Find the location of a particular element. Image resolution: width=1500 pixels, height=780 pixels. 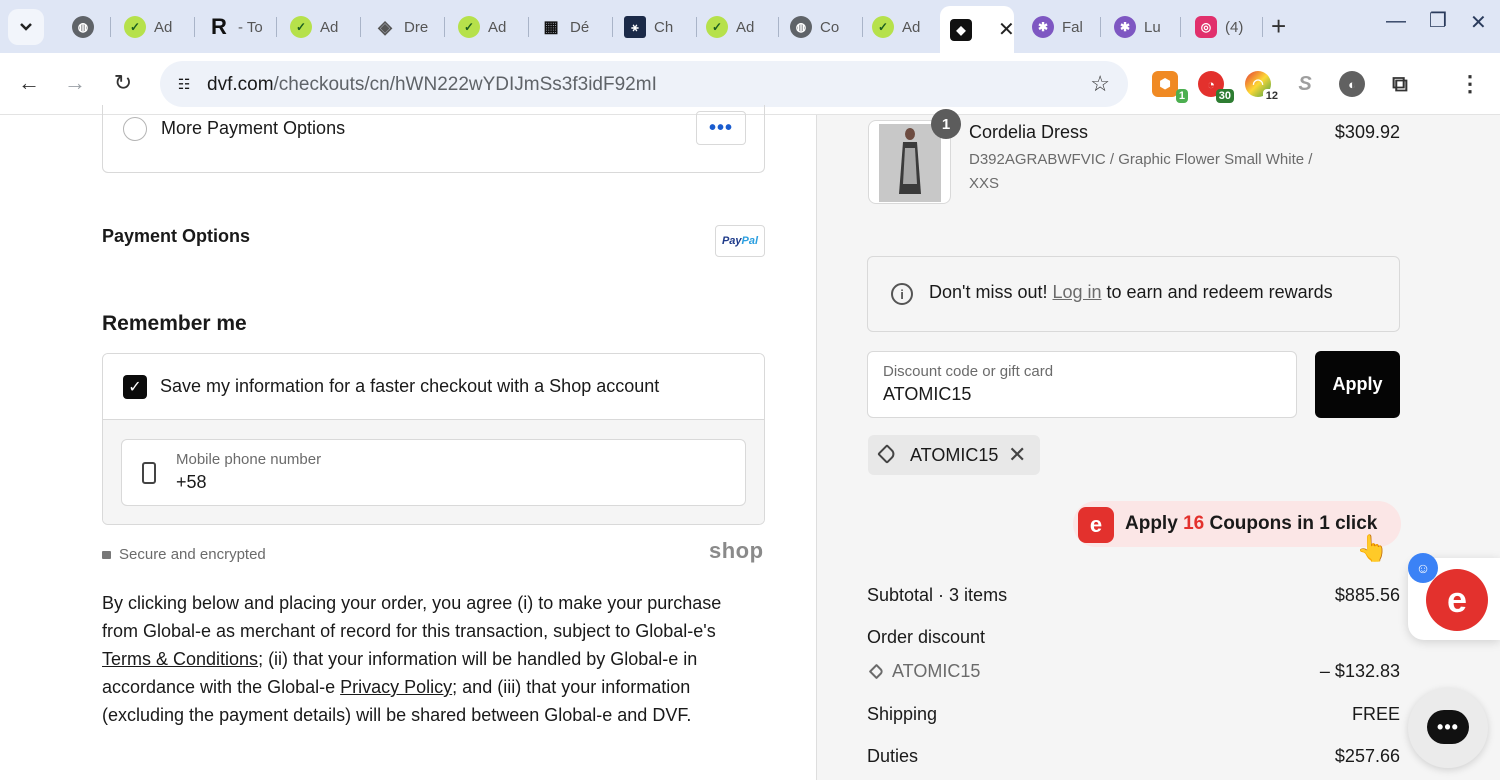

extension-5-icon: ◐ is located at coordinates (1352, 84).